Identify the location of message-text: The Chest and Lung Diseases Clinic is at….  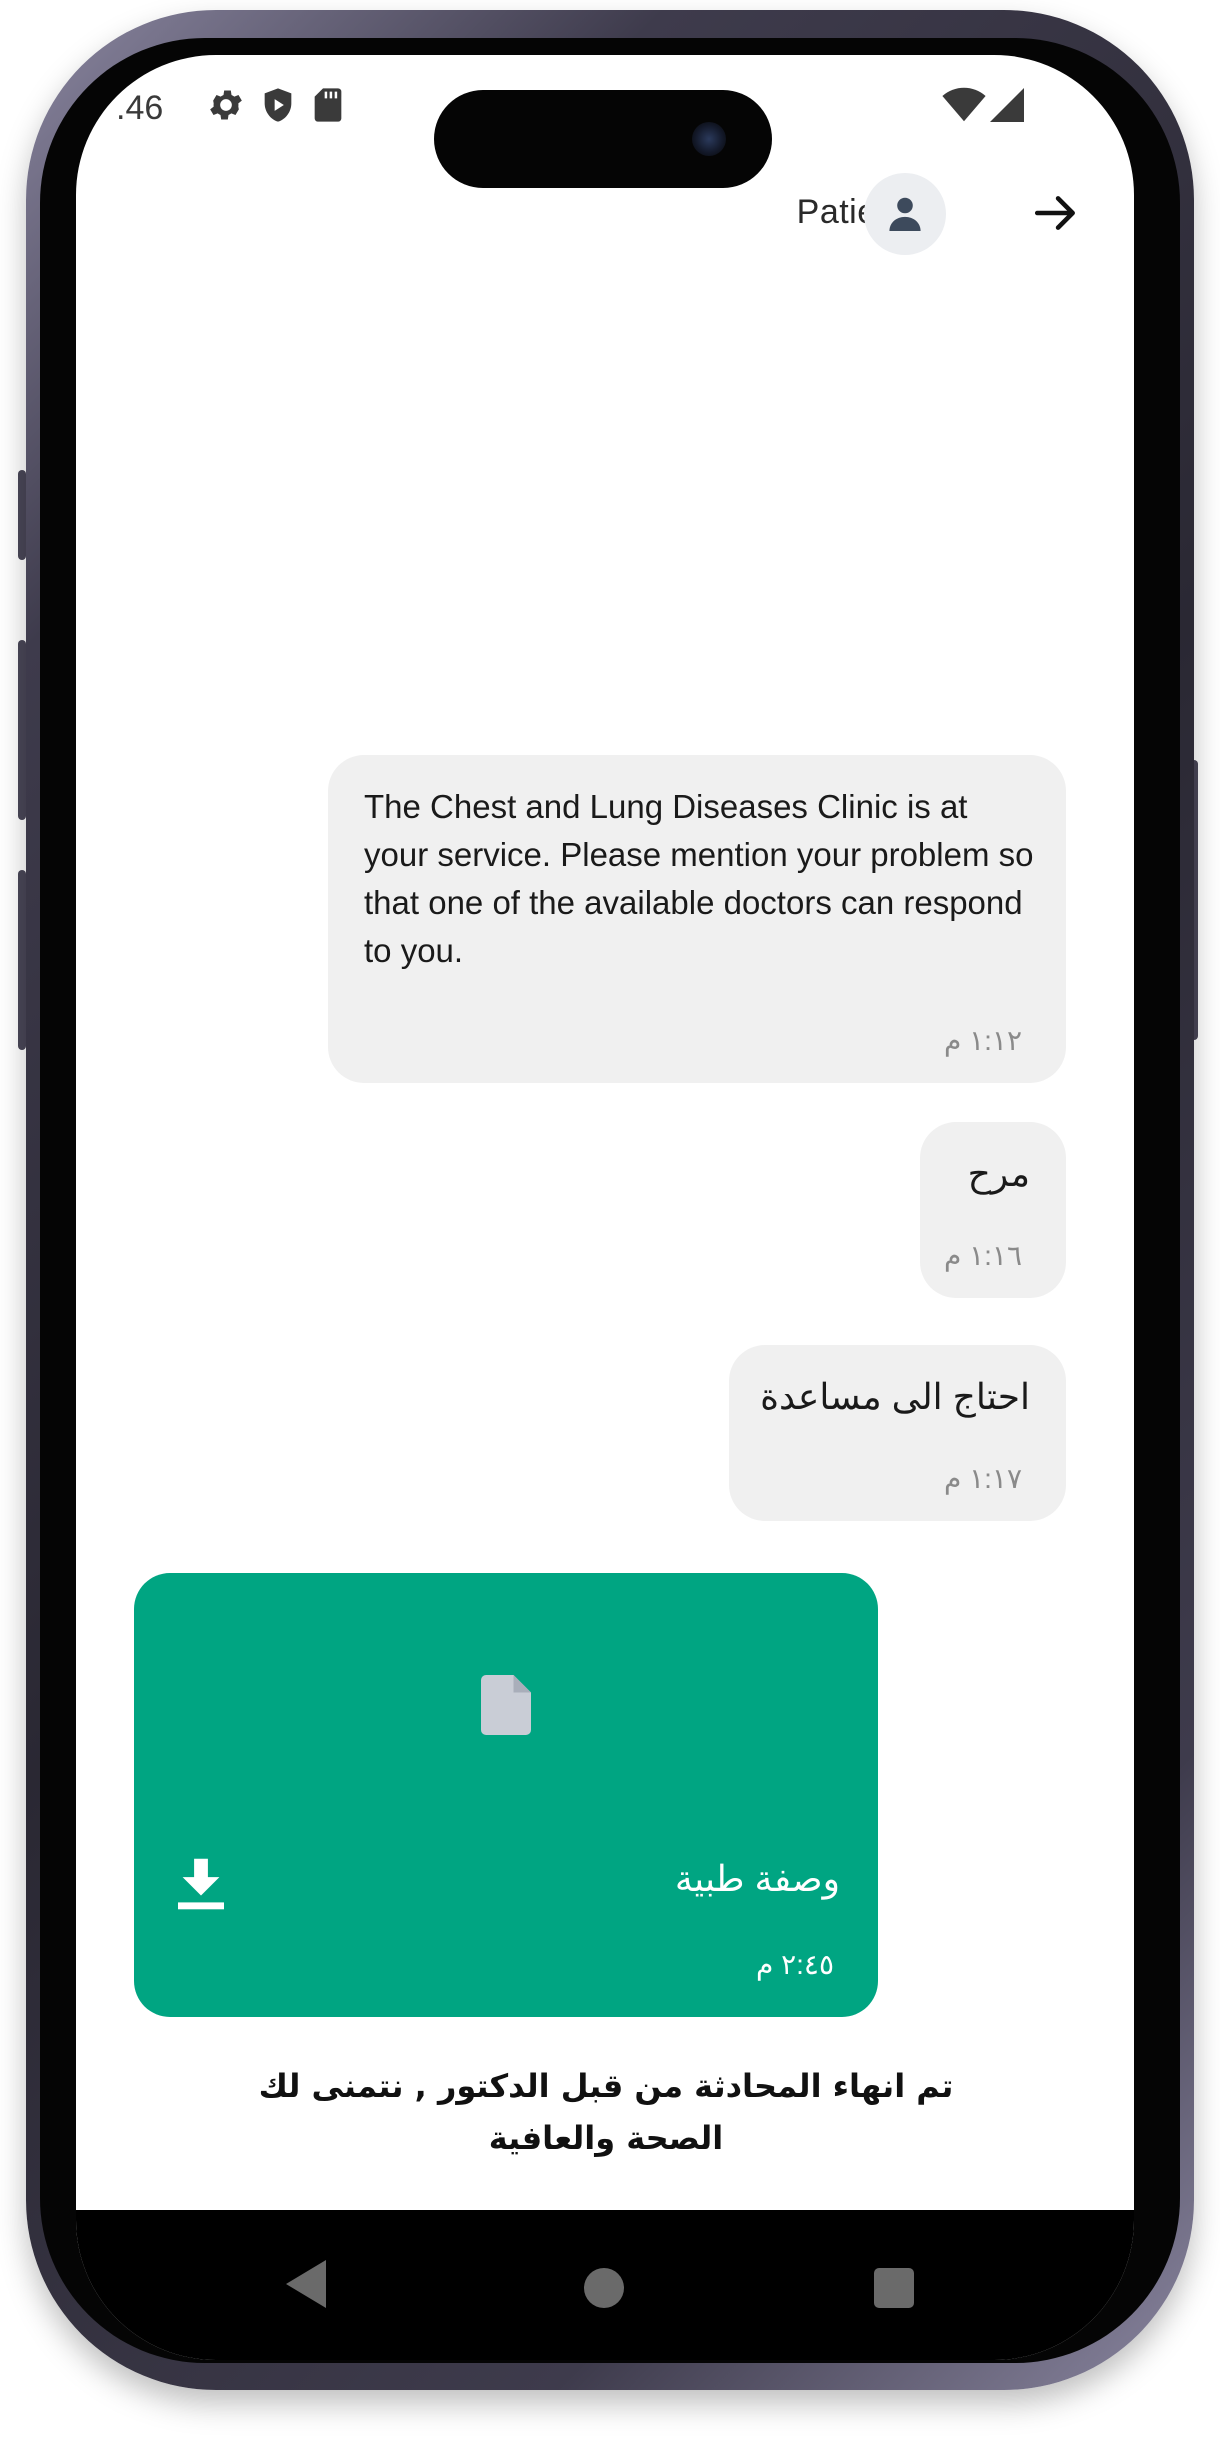
(699, 878).